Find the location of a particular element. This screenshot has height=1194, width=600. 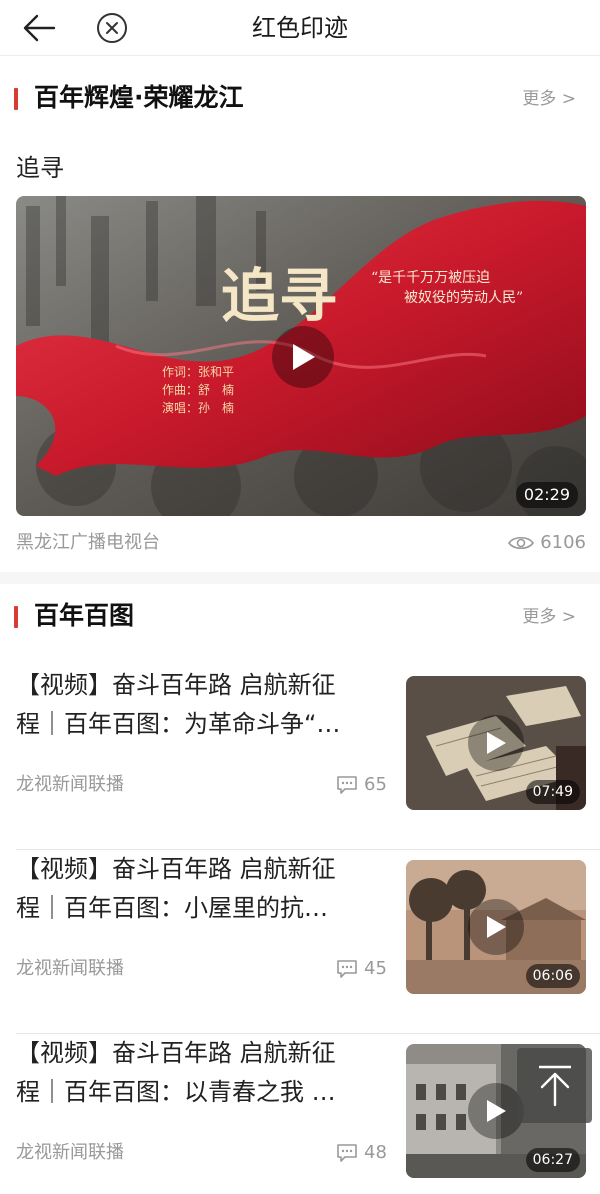

back-arrow-icon is located at coordinates (39, 28).